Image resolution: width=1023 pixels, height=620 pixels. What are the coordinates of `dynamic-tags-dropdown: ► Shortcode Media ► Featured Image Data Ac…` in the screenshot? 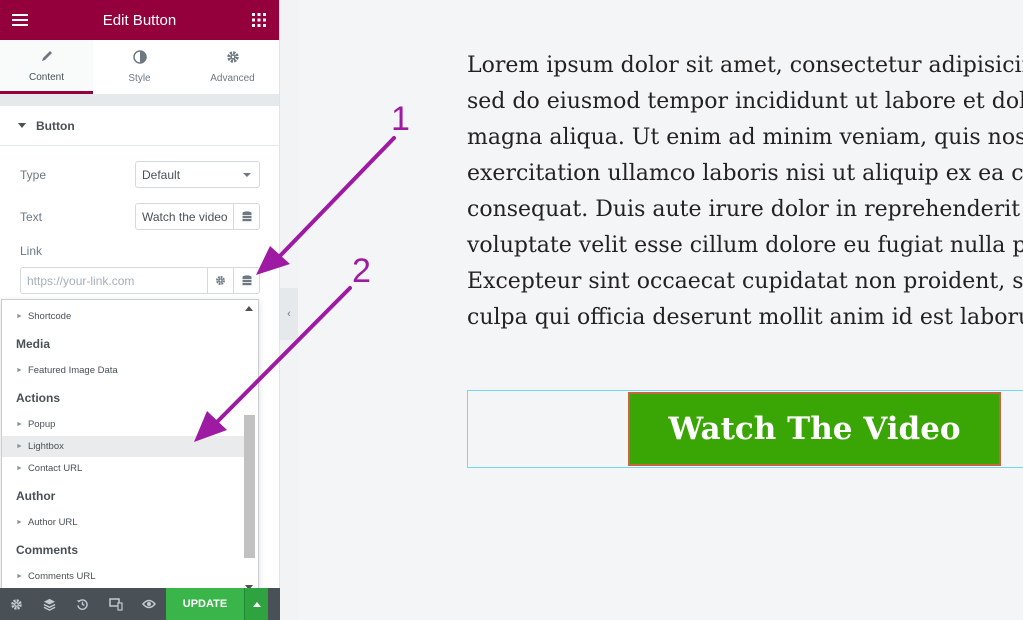 It's located at (130, 448).